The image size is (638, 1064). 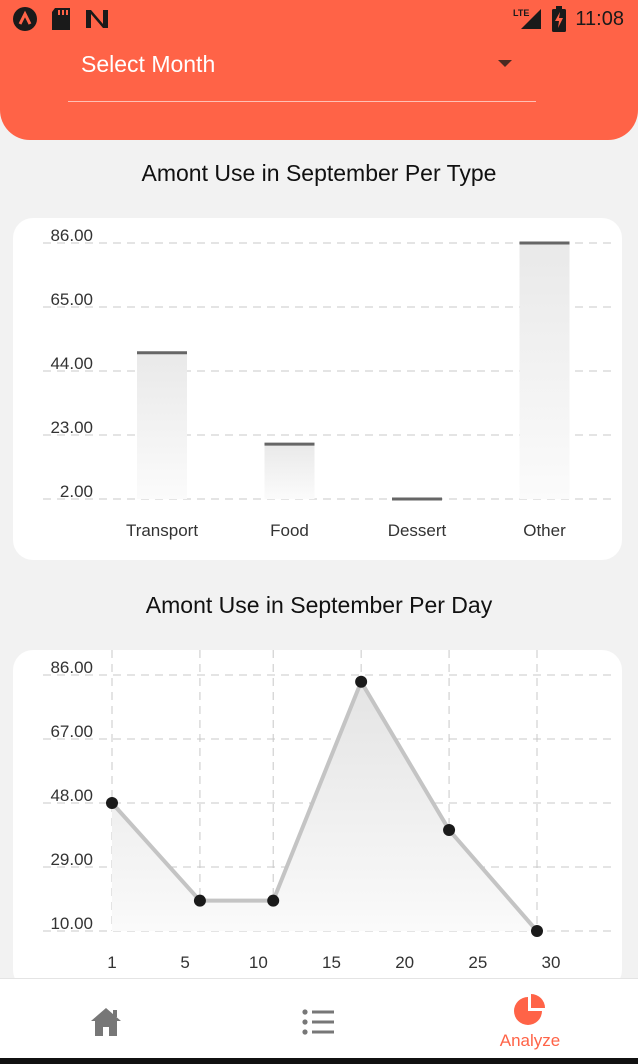 I want to click on list-icon, so click(x=318, y=1022).